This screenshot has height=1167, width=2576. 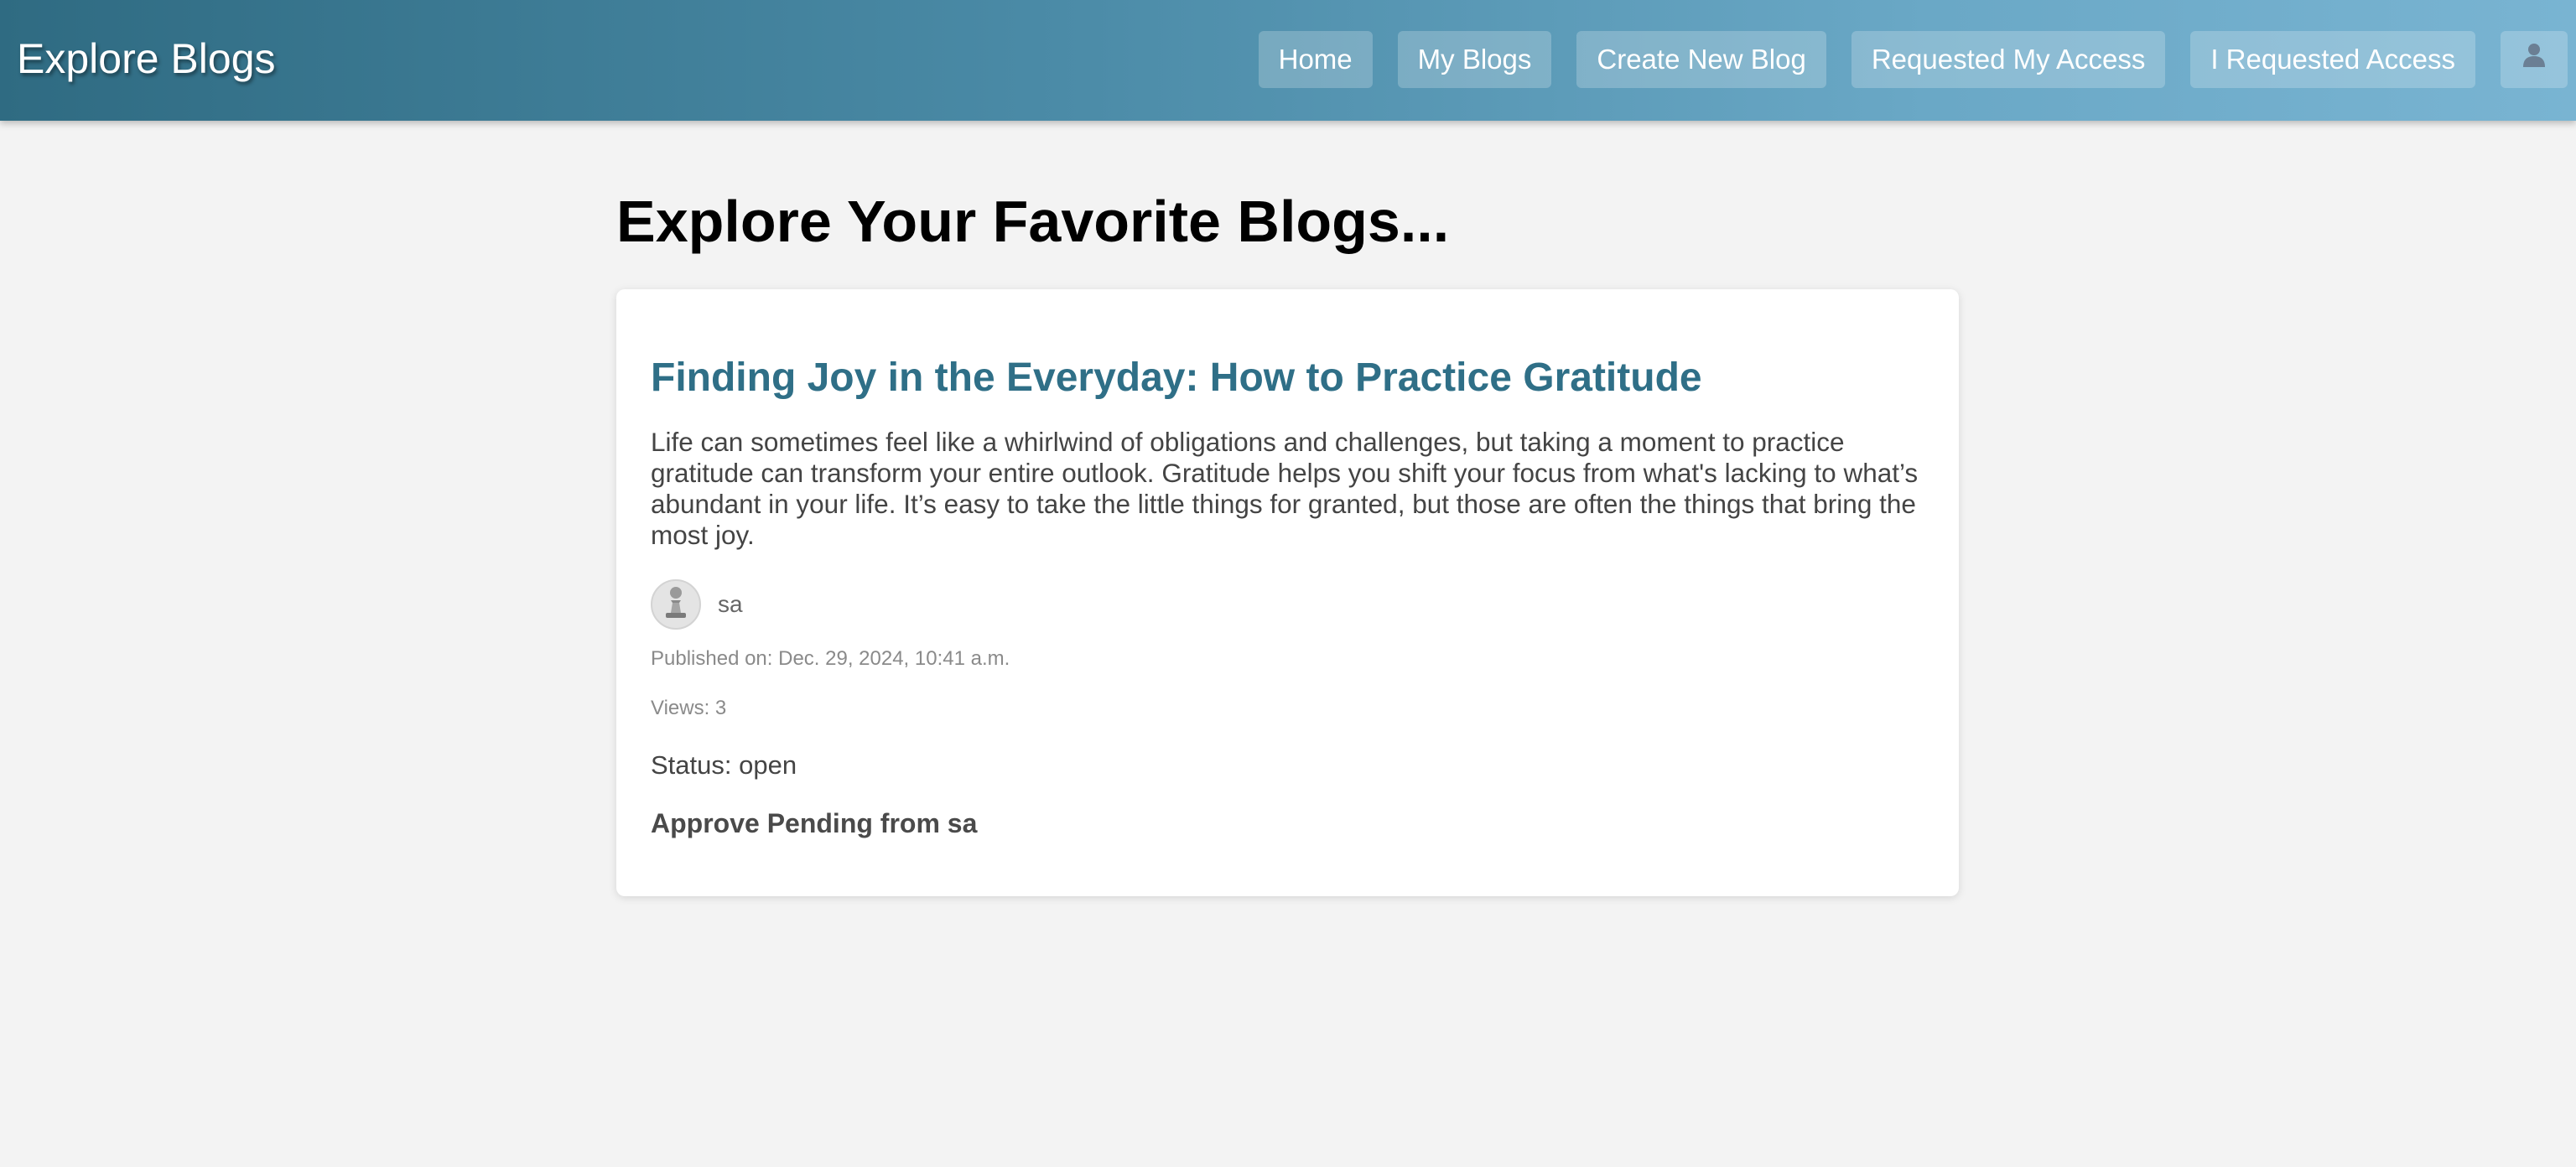 I want to click on author-avatar, so click(x=676, y=604).